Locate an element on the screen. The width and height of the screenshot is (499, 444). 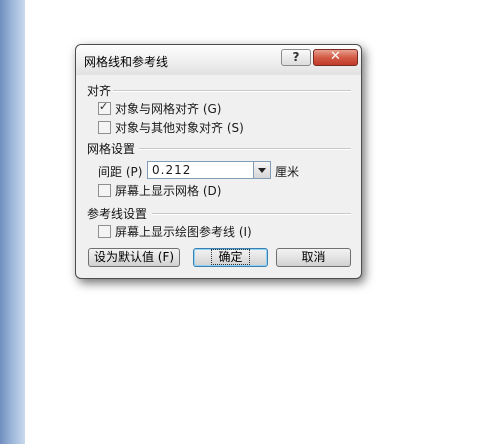
snap-to-grid-checkbox: ✓ is located at coordinates (104, 107).